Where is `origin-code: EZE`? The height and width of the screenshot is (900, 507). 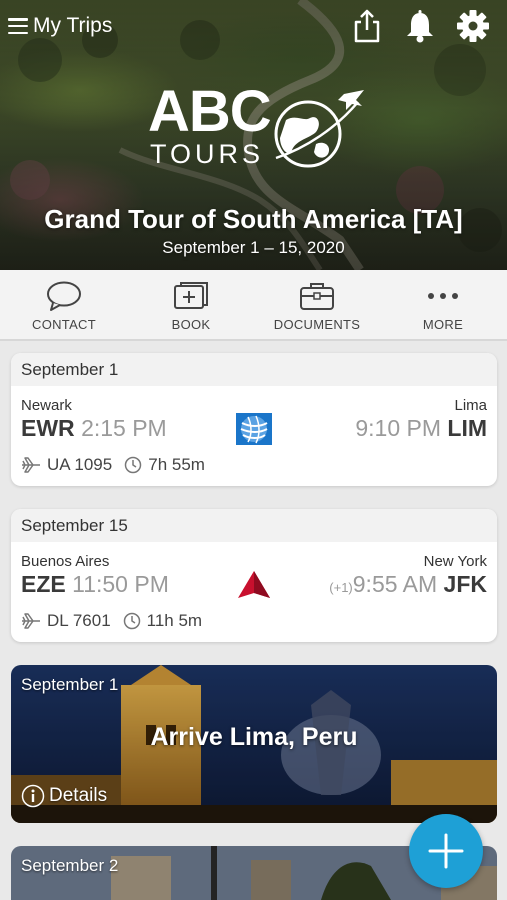 origin-code: EZE is located at coordinates (43, 584).